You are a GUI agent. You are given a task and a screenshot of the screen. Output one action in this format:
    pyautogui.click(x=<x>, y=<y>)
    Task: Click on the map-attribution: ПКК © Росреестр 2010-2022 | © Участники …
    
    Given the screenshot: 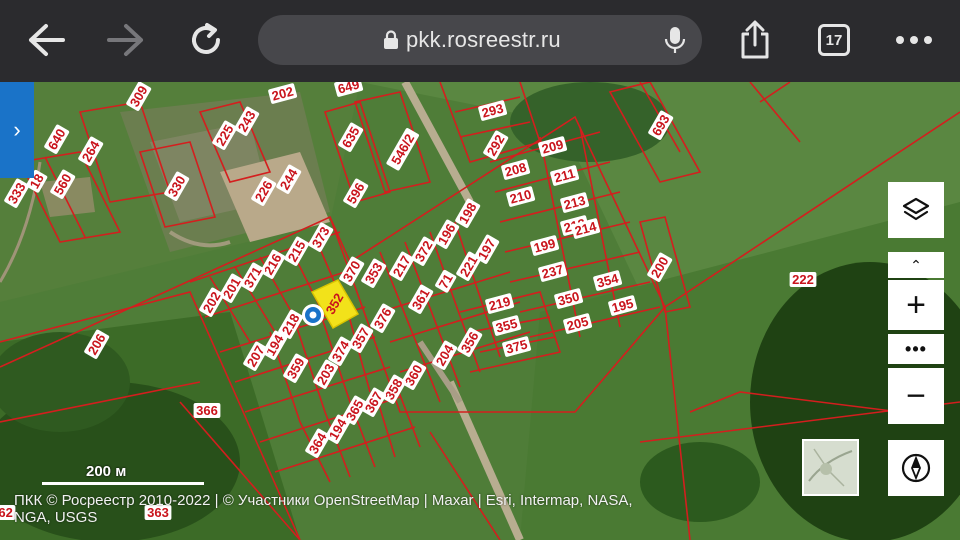 What is the action you would take?
    pyautogui.click(x=384, y=509)
    